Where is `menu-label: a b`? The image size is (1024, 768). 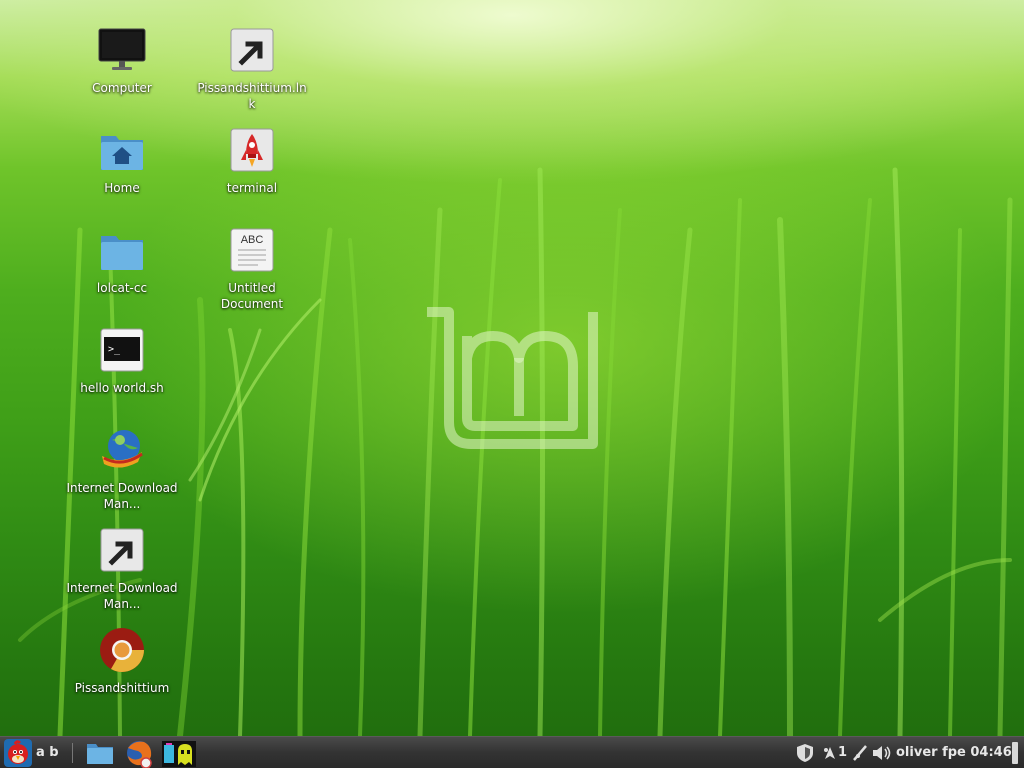 menu-label: a b is located at coordinates (47, 752).